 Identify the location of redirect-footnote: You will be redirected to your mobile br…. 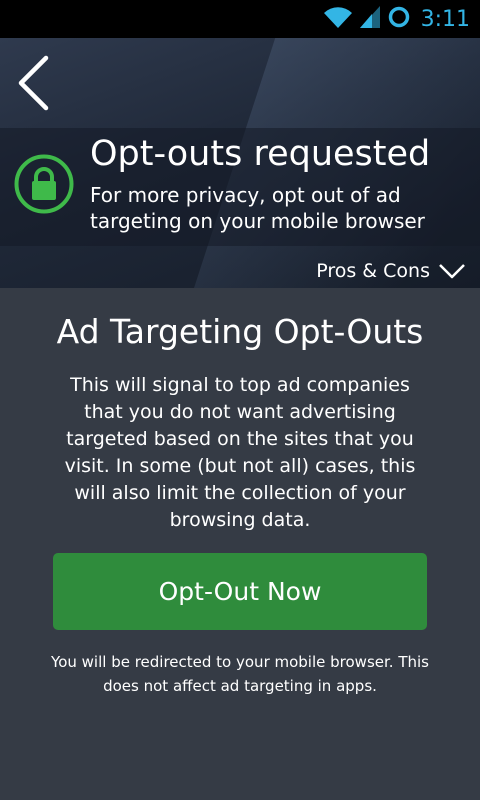
(240, 674).